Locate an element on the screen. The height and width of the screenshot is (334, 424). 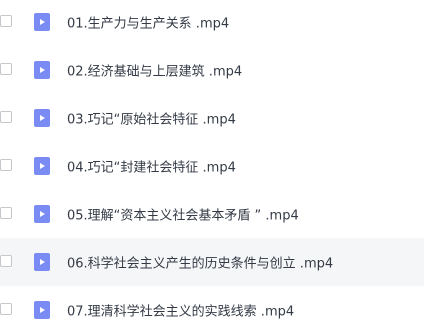
file-row-05: 05.理解“资本主义社会基本矛盾 ” .mp4 is located at coordinates (212, 214).